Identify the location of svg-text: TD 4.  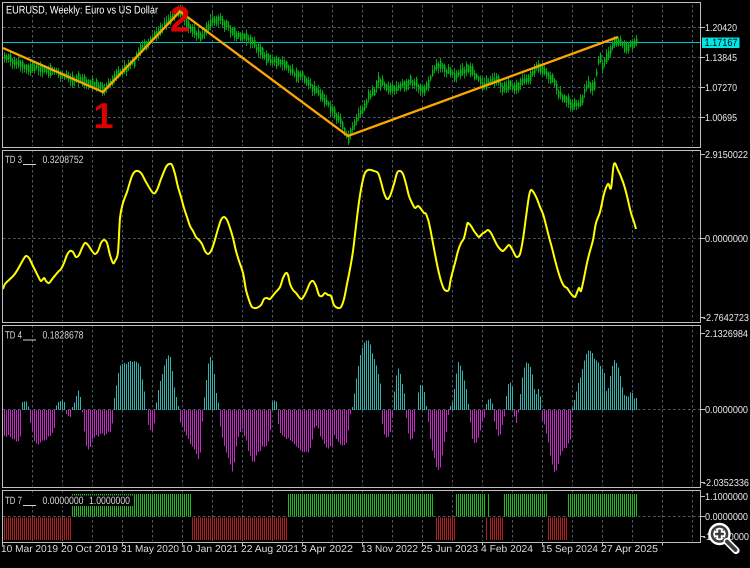
(13, 336).